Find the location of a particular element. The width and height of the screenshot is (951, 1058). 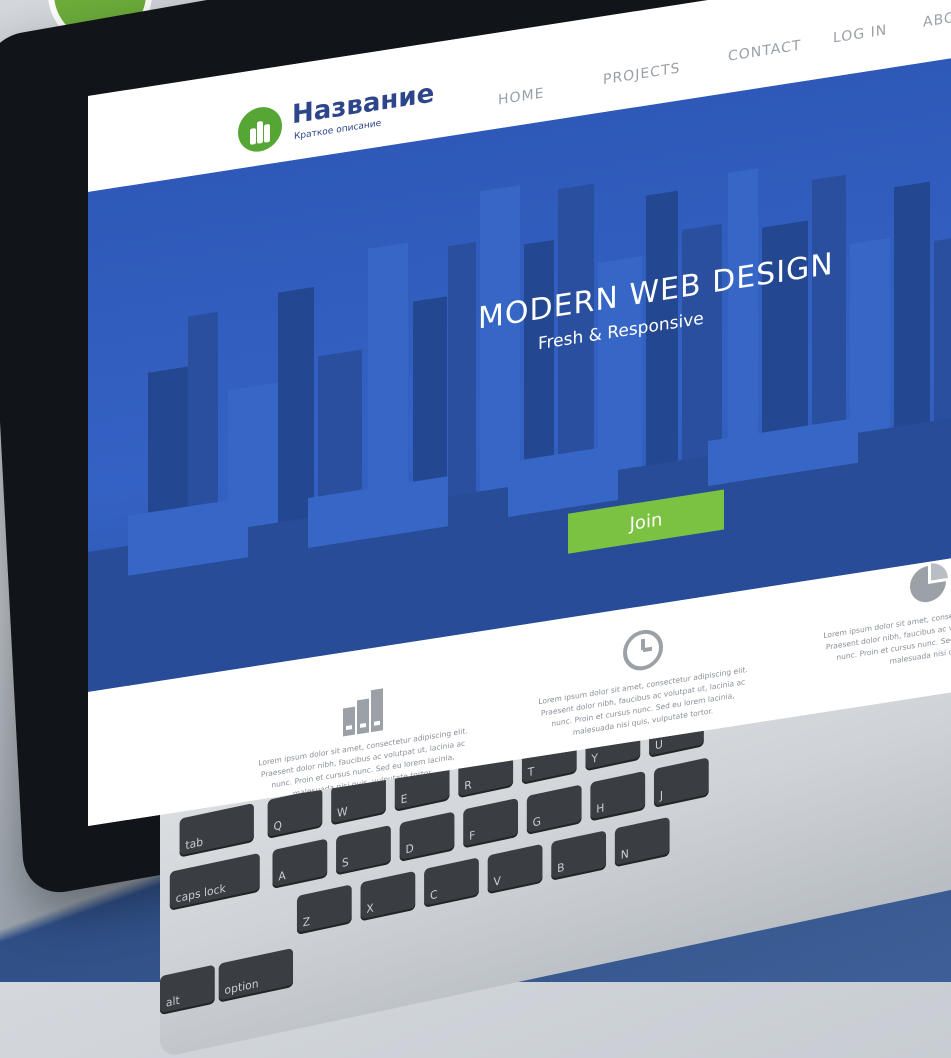

key-f: F is located at coordinates (491, 823).